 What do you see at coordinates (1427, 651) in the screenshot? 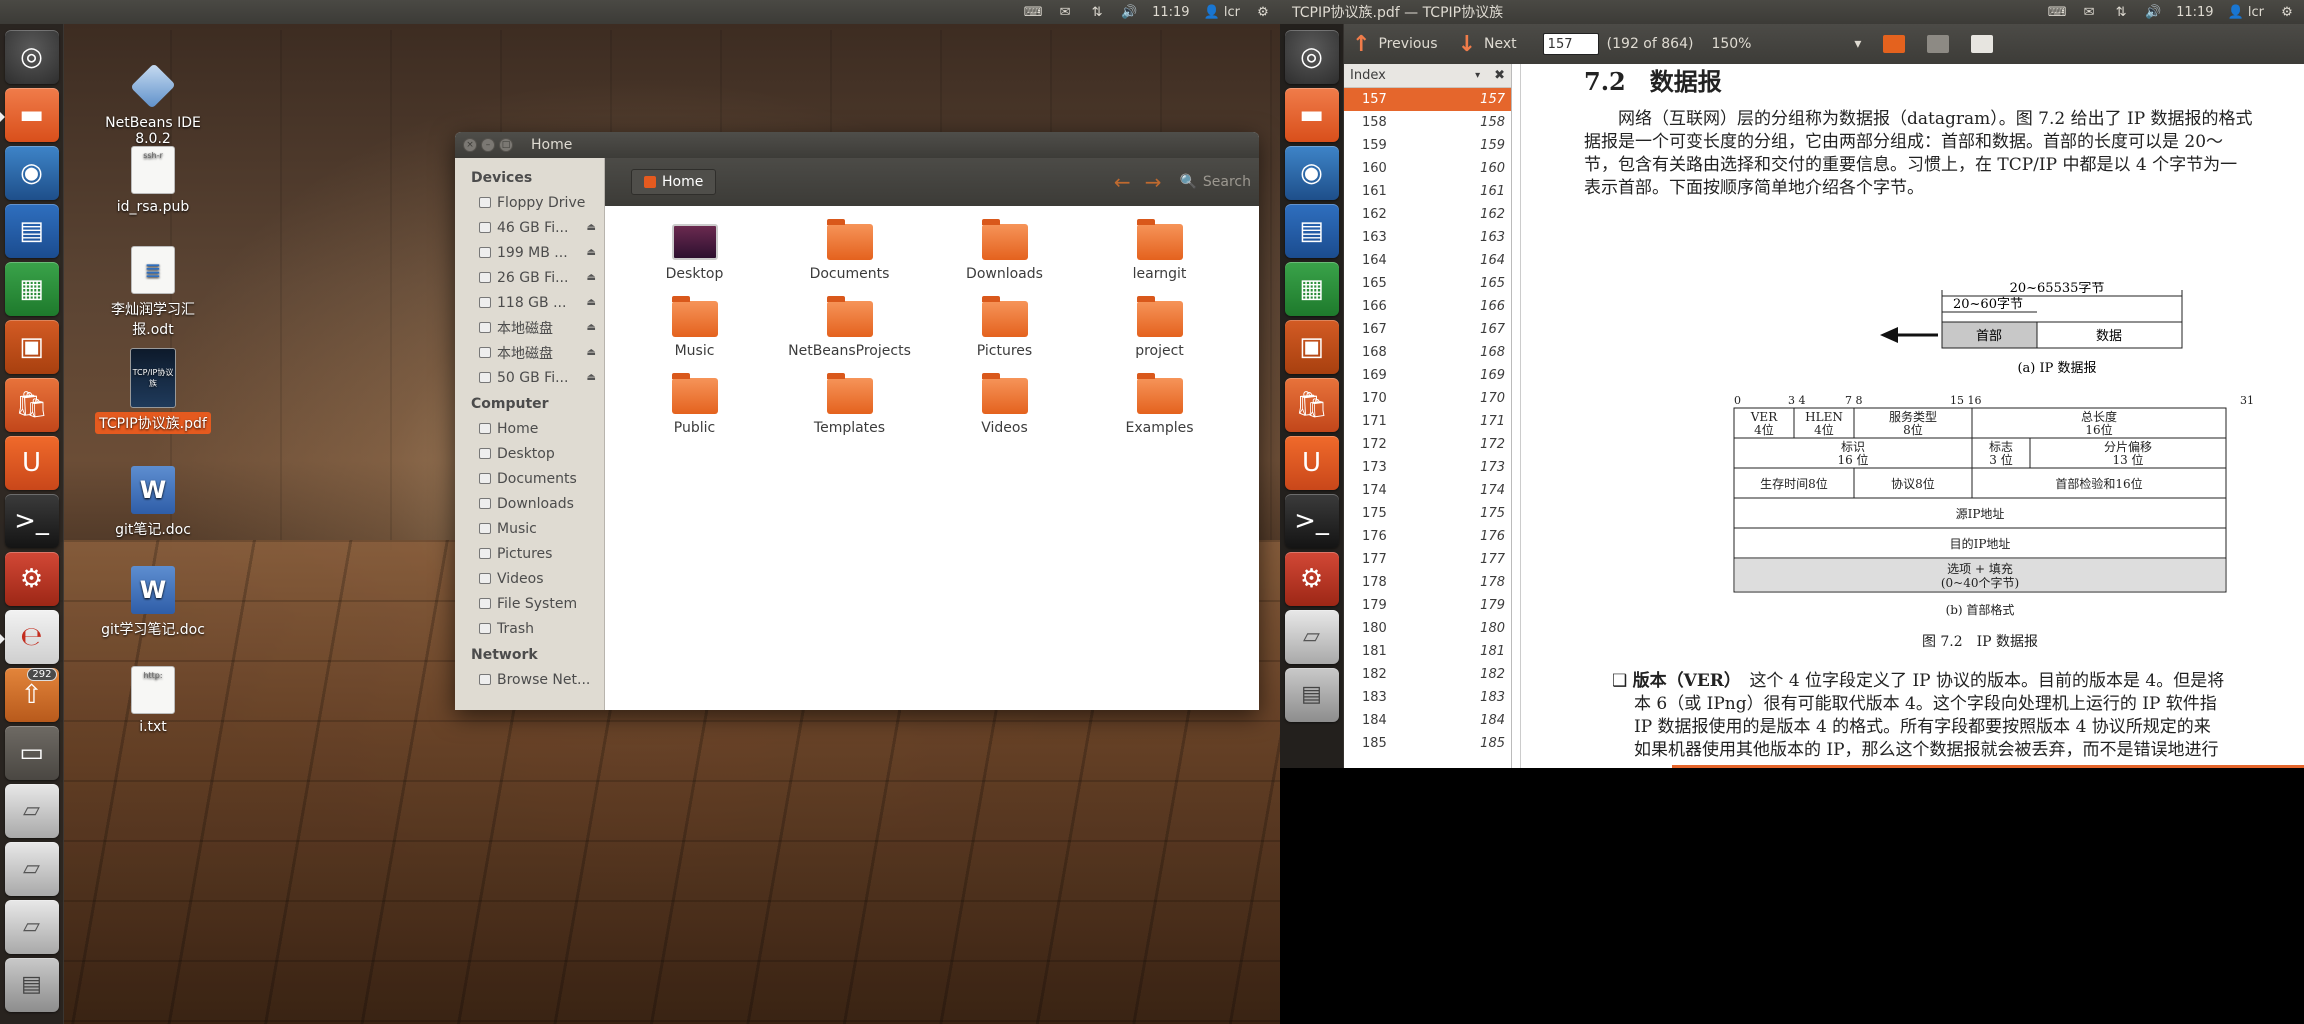
I see `index-row: 181 181` at bounding box center [1427, 651].